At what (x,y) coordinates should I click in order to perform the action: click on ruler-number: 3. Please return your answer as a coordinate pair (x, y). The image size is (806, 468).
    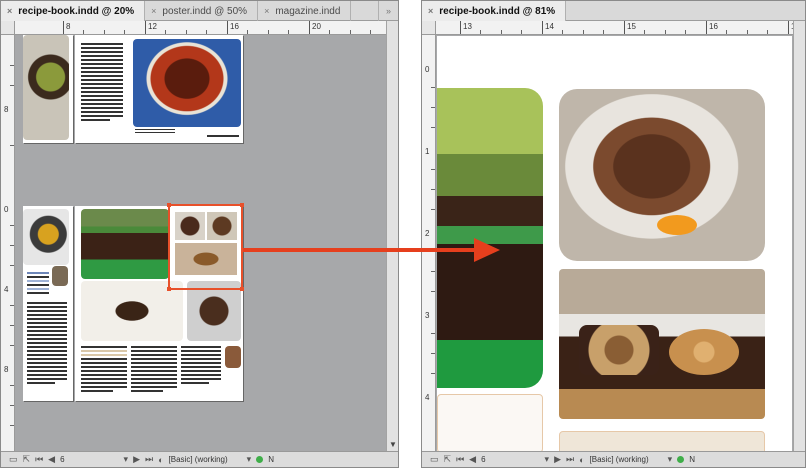
    Looking at the image, I should click on (427, 315).